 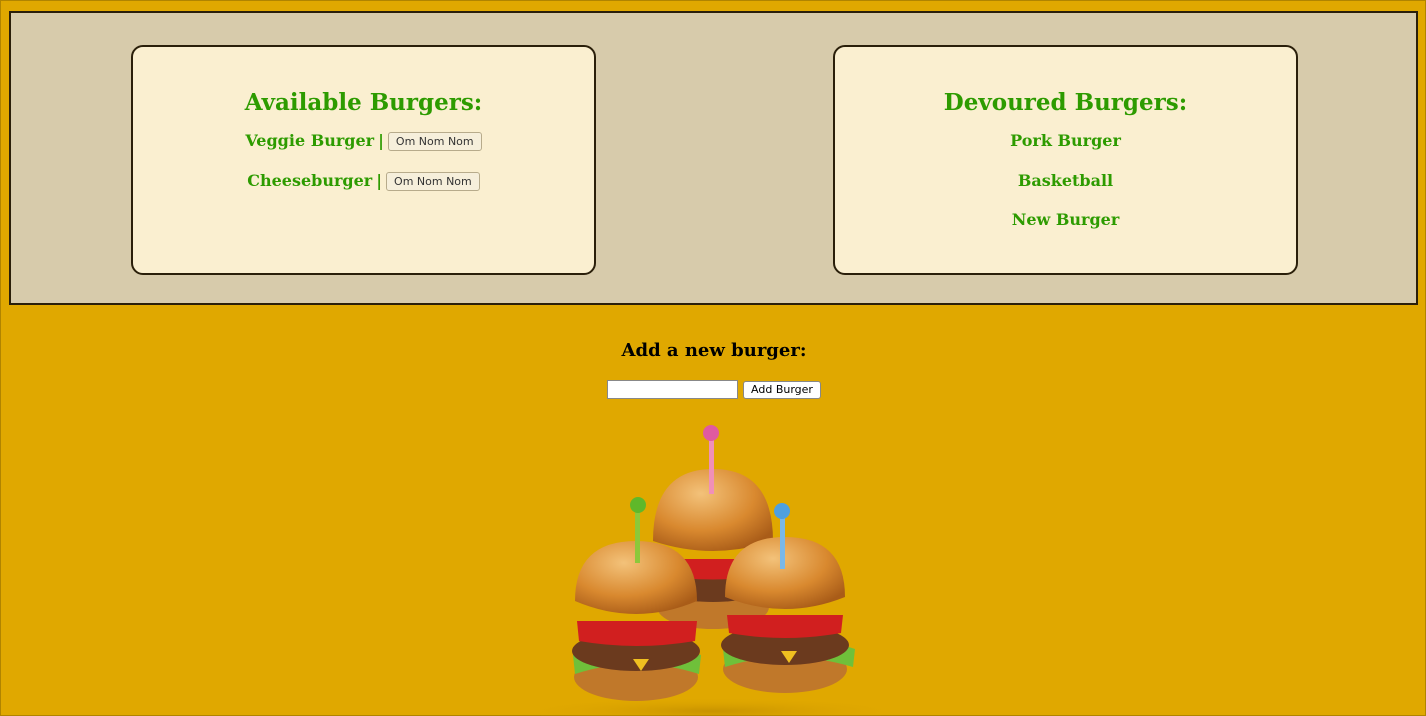 What do you see at coordinates (363, 102) in the screenshot?
I see `available-burgers-heading: Available Burgers:` at bounding box center [363, 102].